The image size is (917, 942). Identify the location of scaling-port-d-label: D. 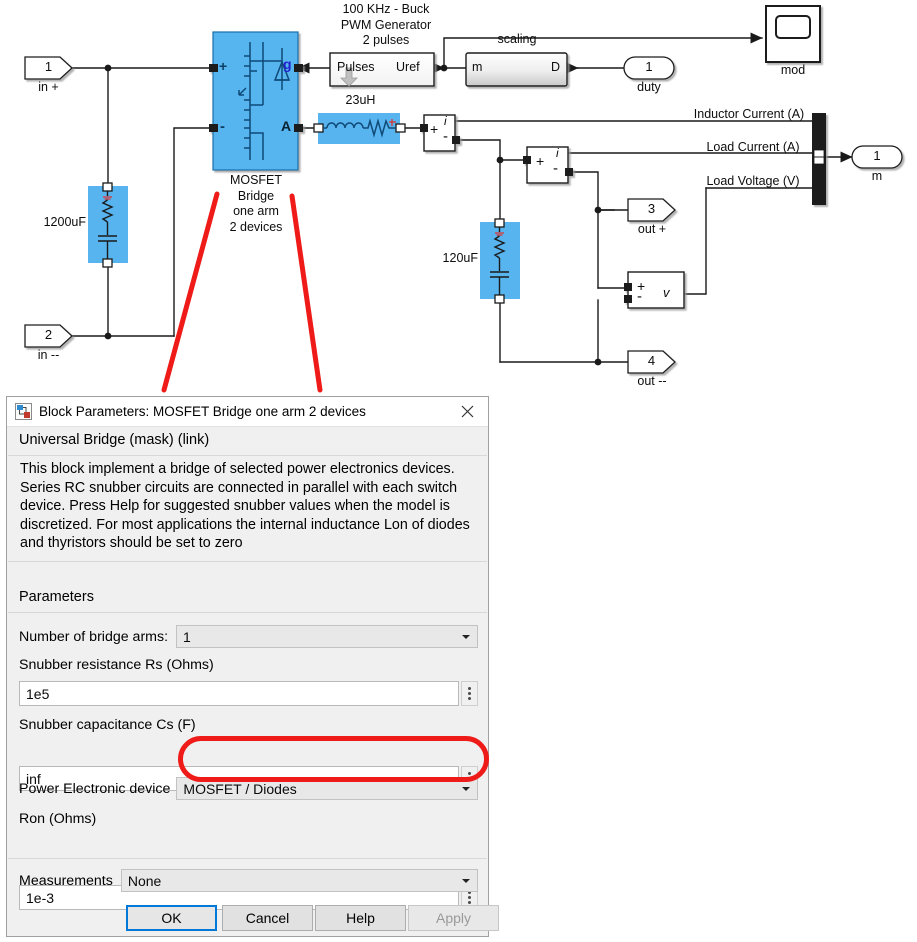
(556, 67).